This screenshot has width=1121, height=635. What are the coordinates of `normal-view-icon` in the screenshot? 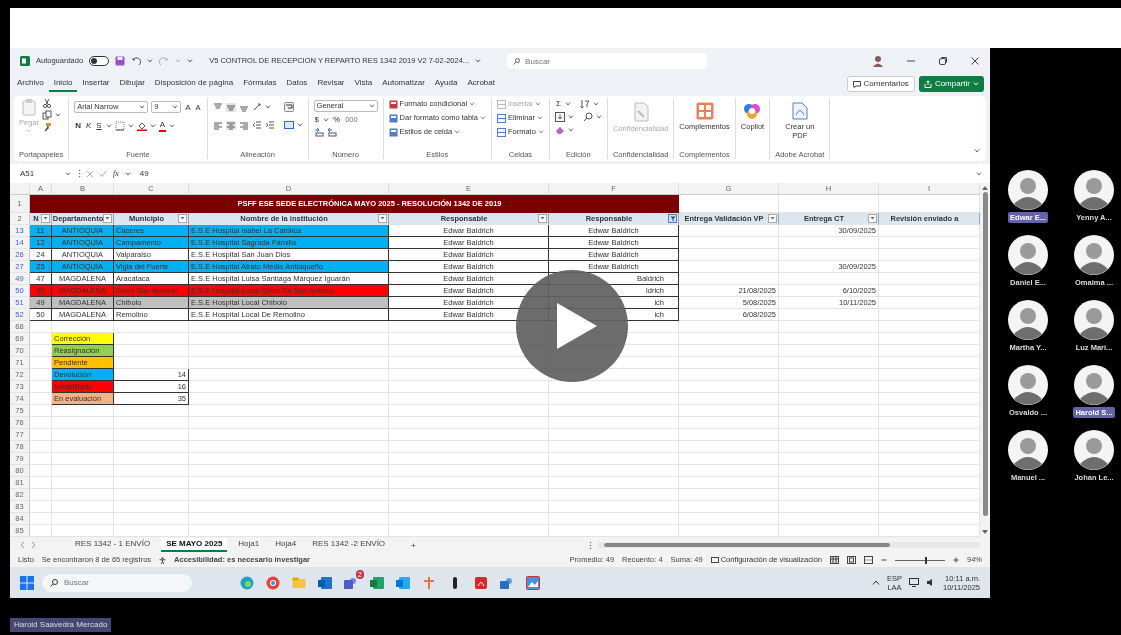 It's located at (834, 560).